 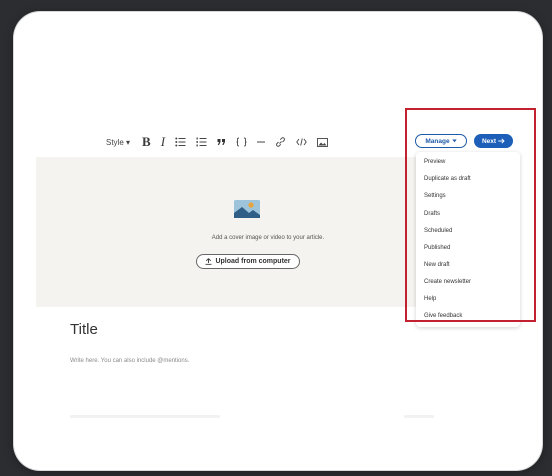 I want to click on upload-icon, so click(x=208, y=261).